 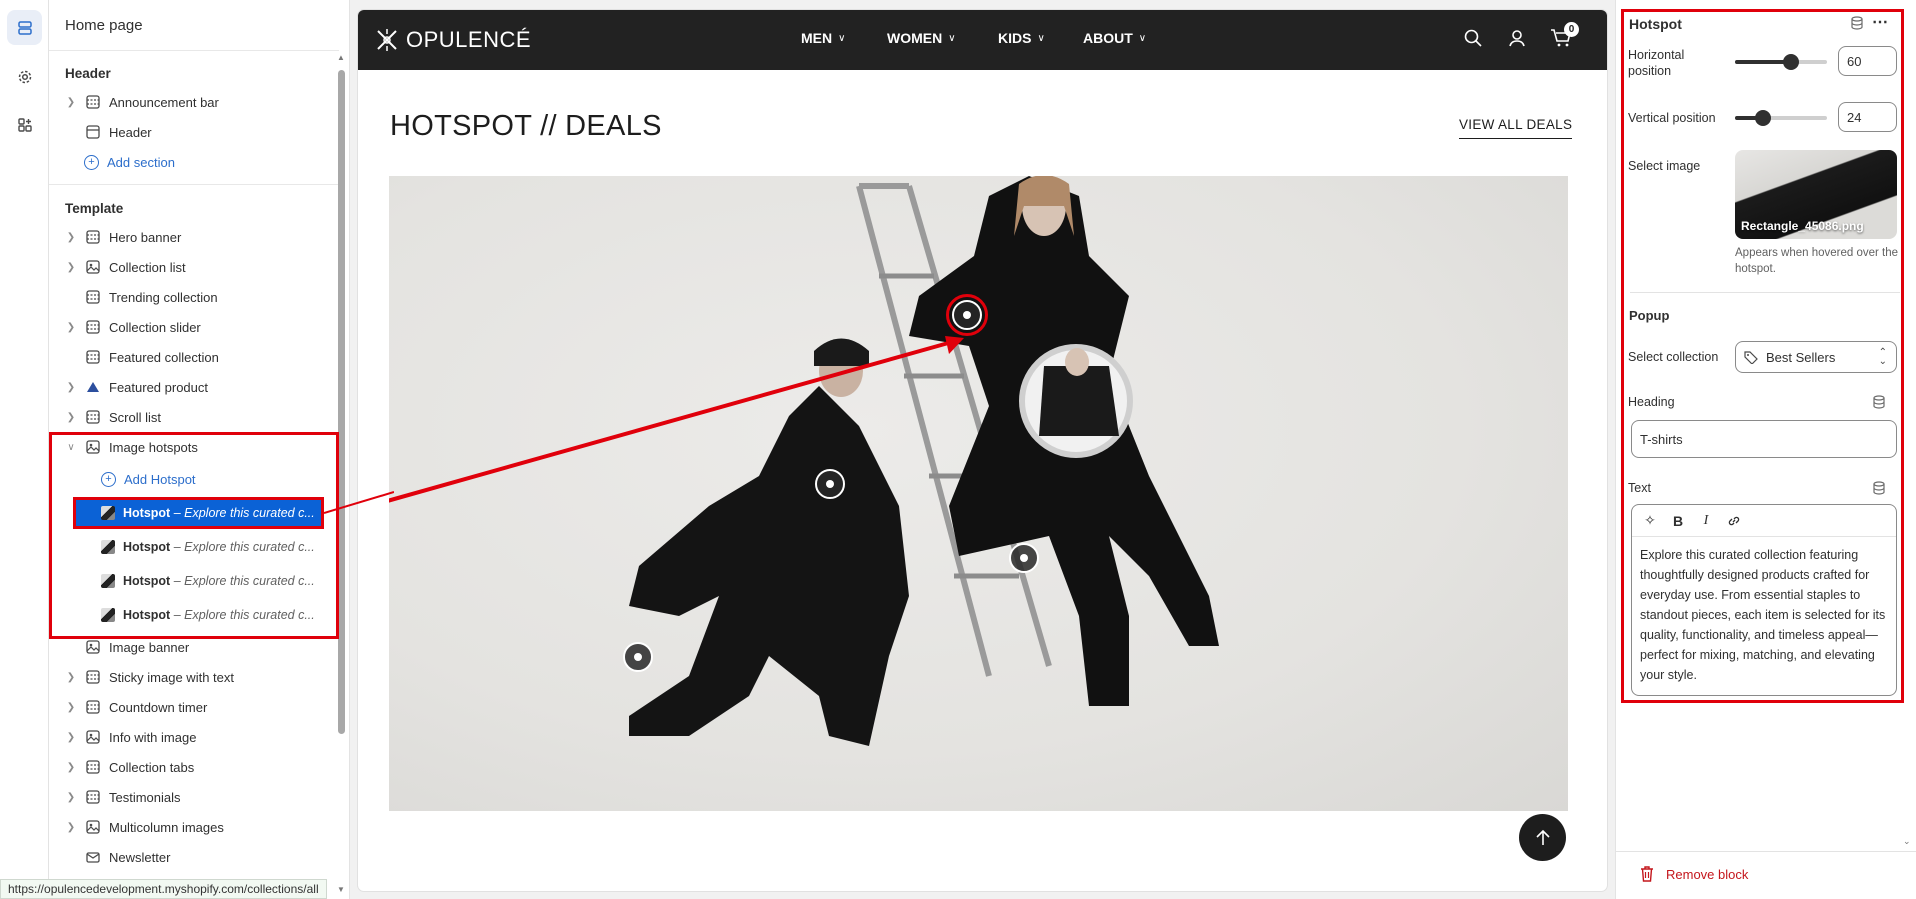 What do you see at coordinates (24, 449) in the screenshot?
I see `icon-rail` at bounding box center [24, 449].